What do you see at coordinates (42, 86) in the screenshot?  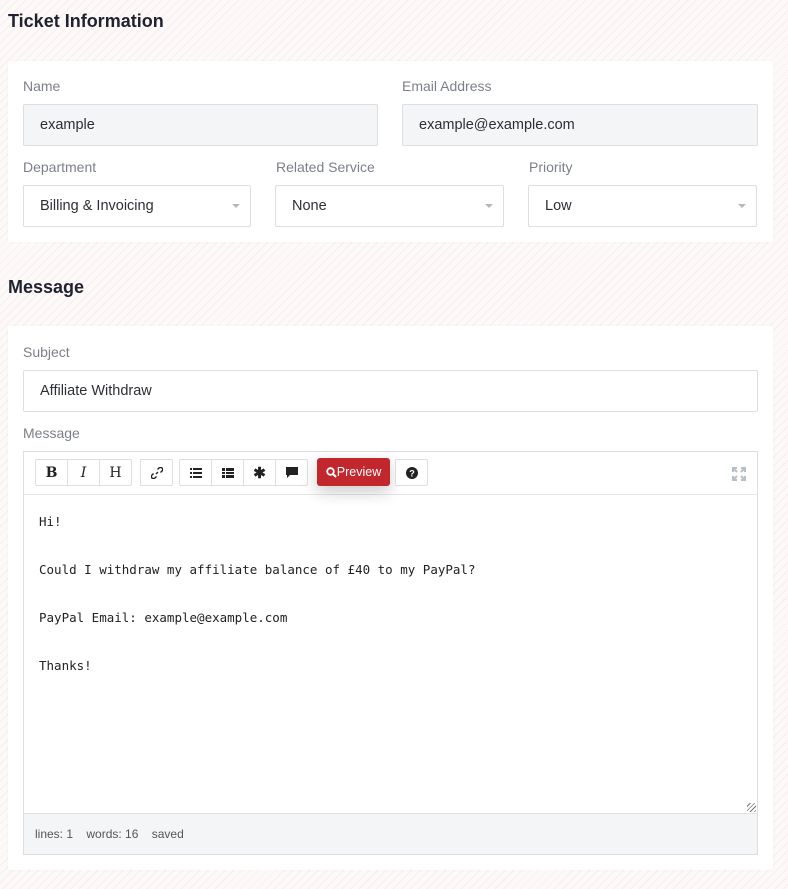 I see `name-label: Name` at bounding box center [42, 86].